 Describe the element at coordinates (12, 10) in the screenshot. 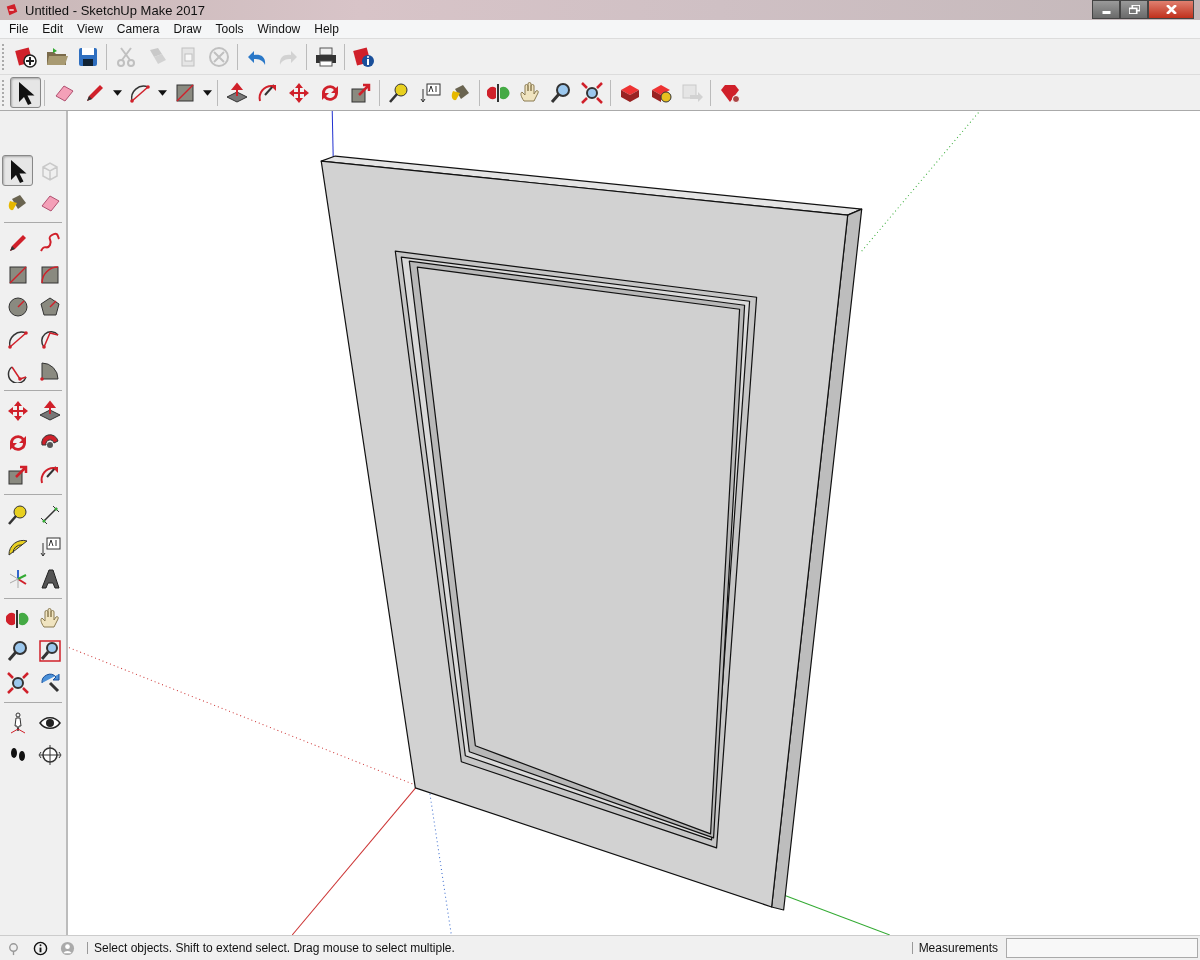

I see `app-logo-icon` at that location.